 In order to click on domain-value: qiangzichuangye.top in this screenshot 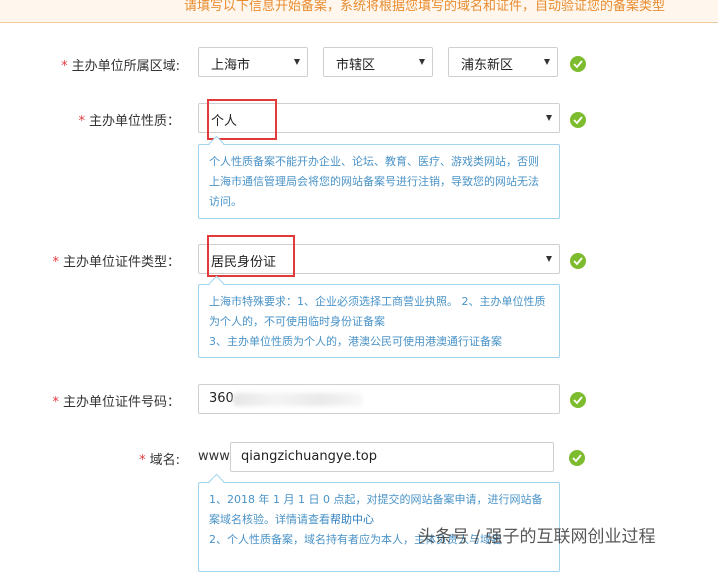, I will do `click(309, 456)`.